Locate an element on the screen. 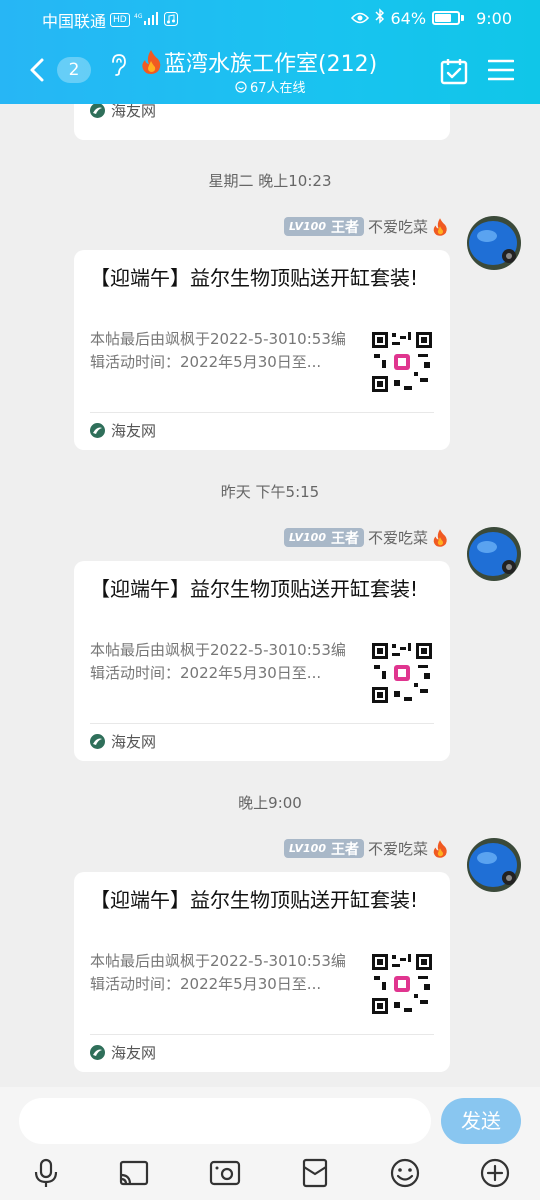 This screenshot has height=1200, width=540. back-icon is located at coordinates (38, 70).